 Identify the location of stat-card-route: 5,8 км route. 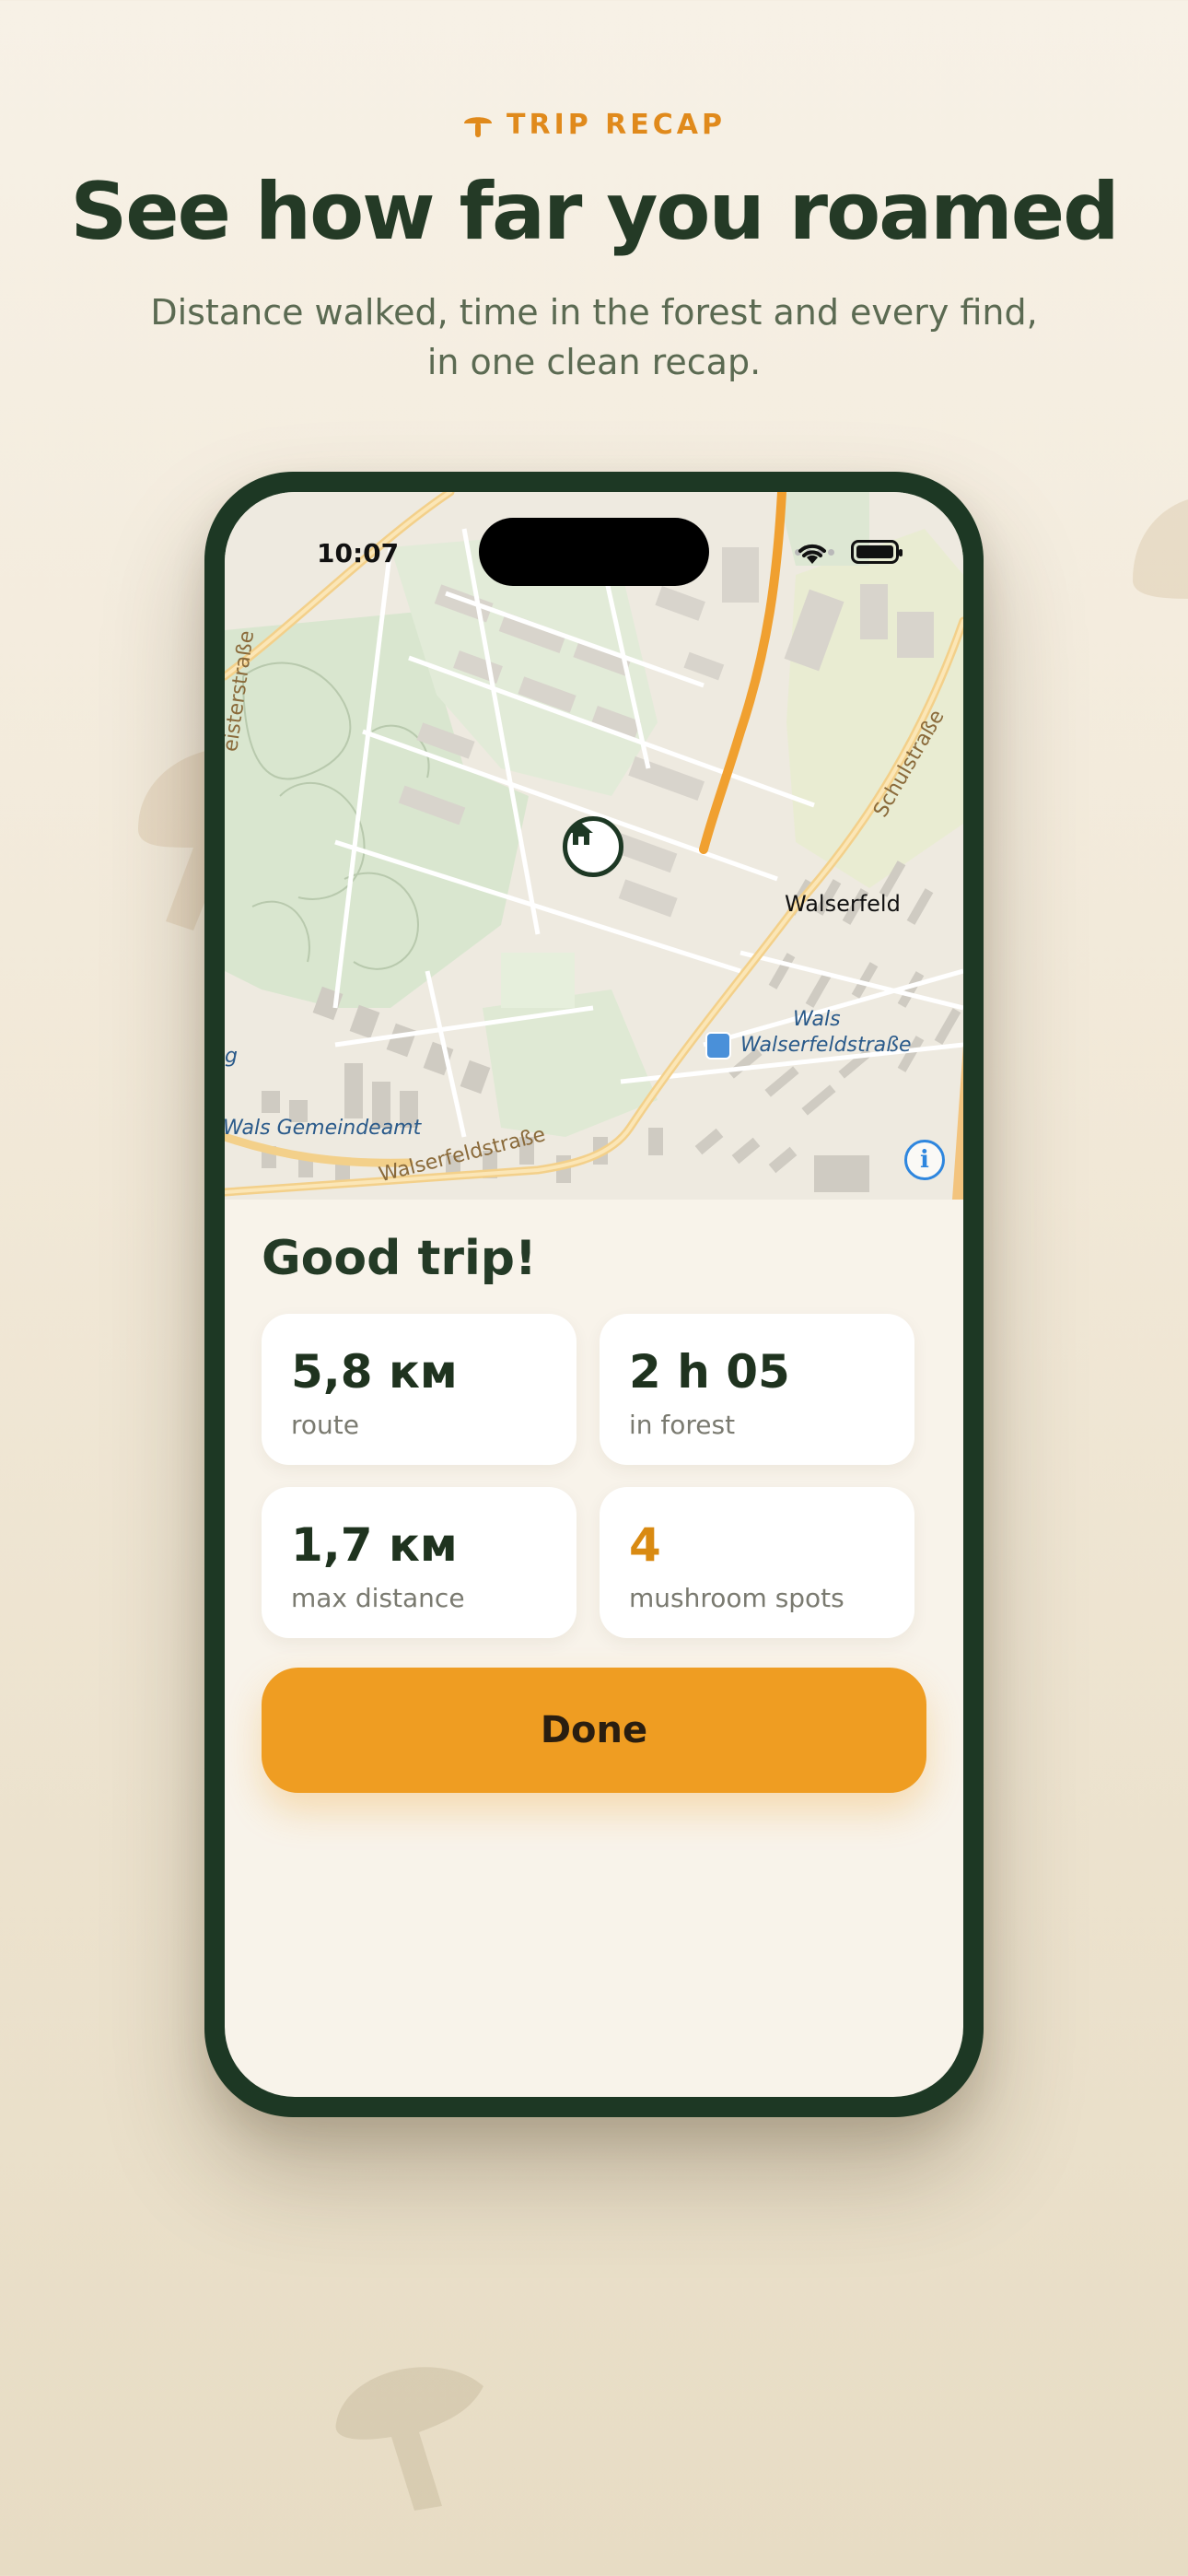
(419, 1389).